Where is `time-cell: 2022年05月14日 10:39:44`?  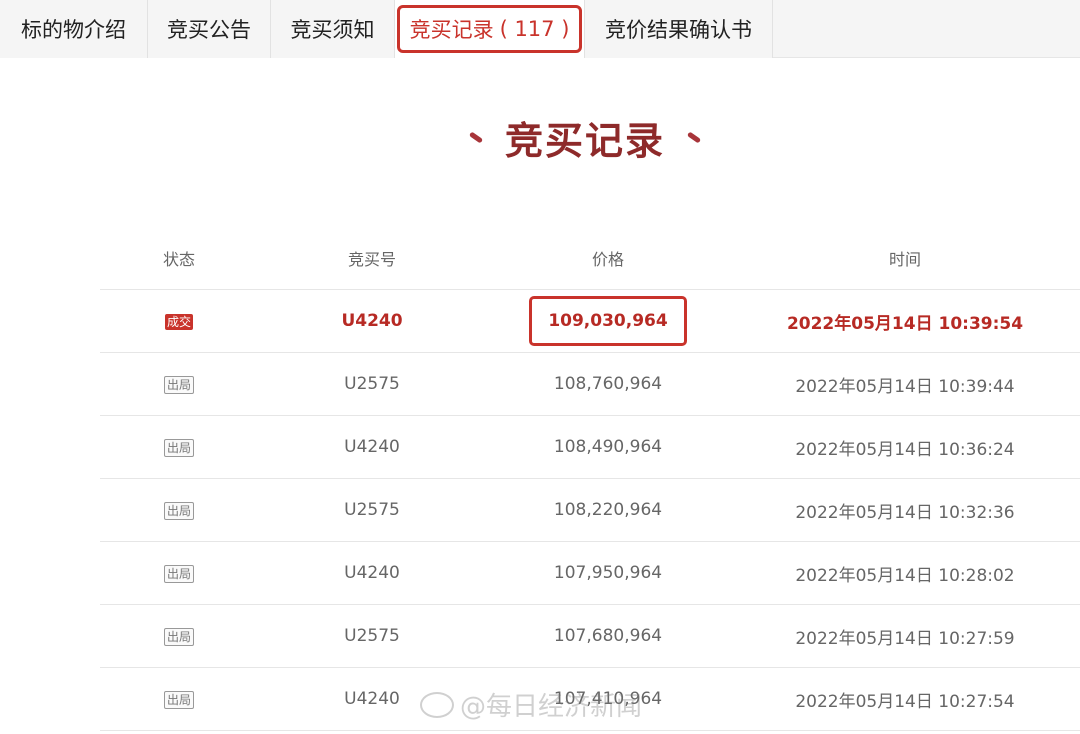 time-cell: 2022年05月14日 10:39:44 is located at coordinates (905, 386).